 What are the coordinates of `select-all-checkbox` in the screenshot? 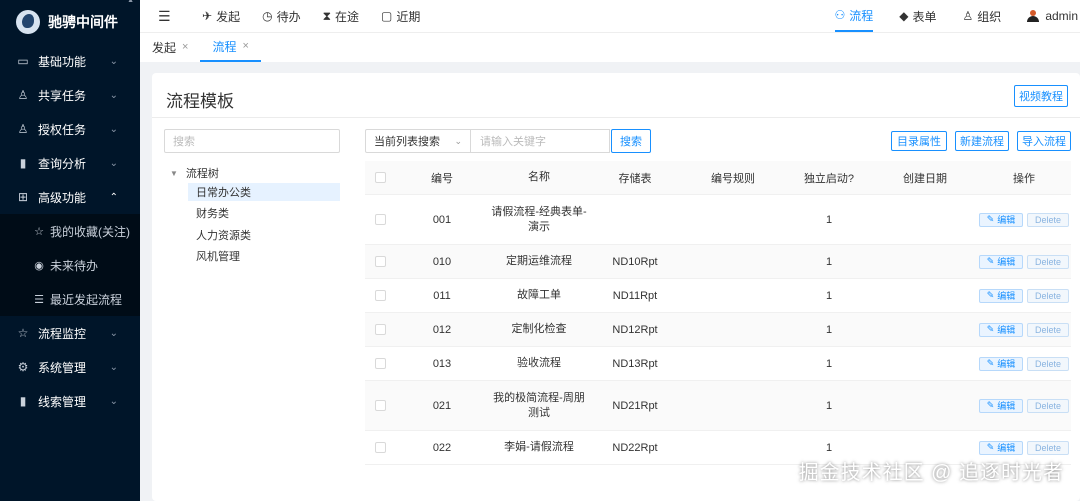 It's located at (380, 177).